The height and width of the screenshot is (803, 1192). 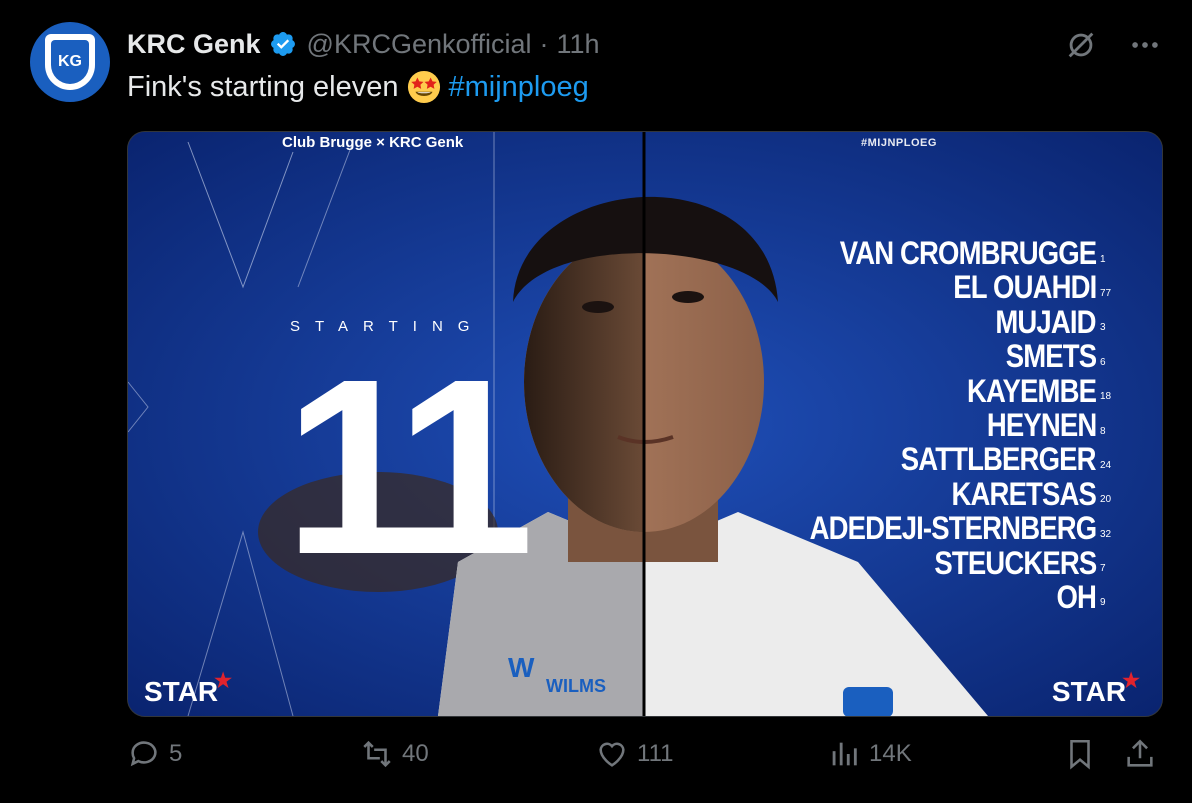 What do you see at coordinates (1039, 390) in the screenshot?
I see `lineup-player: KAYEMBE 18` at bounding box center [1039, 390].